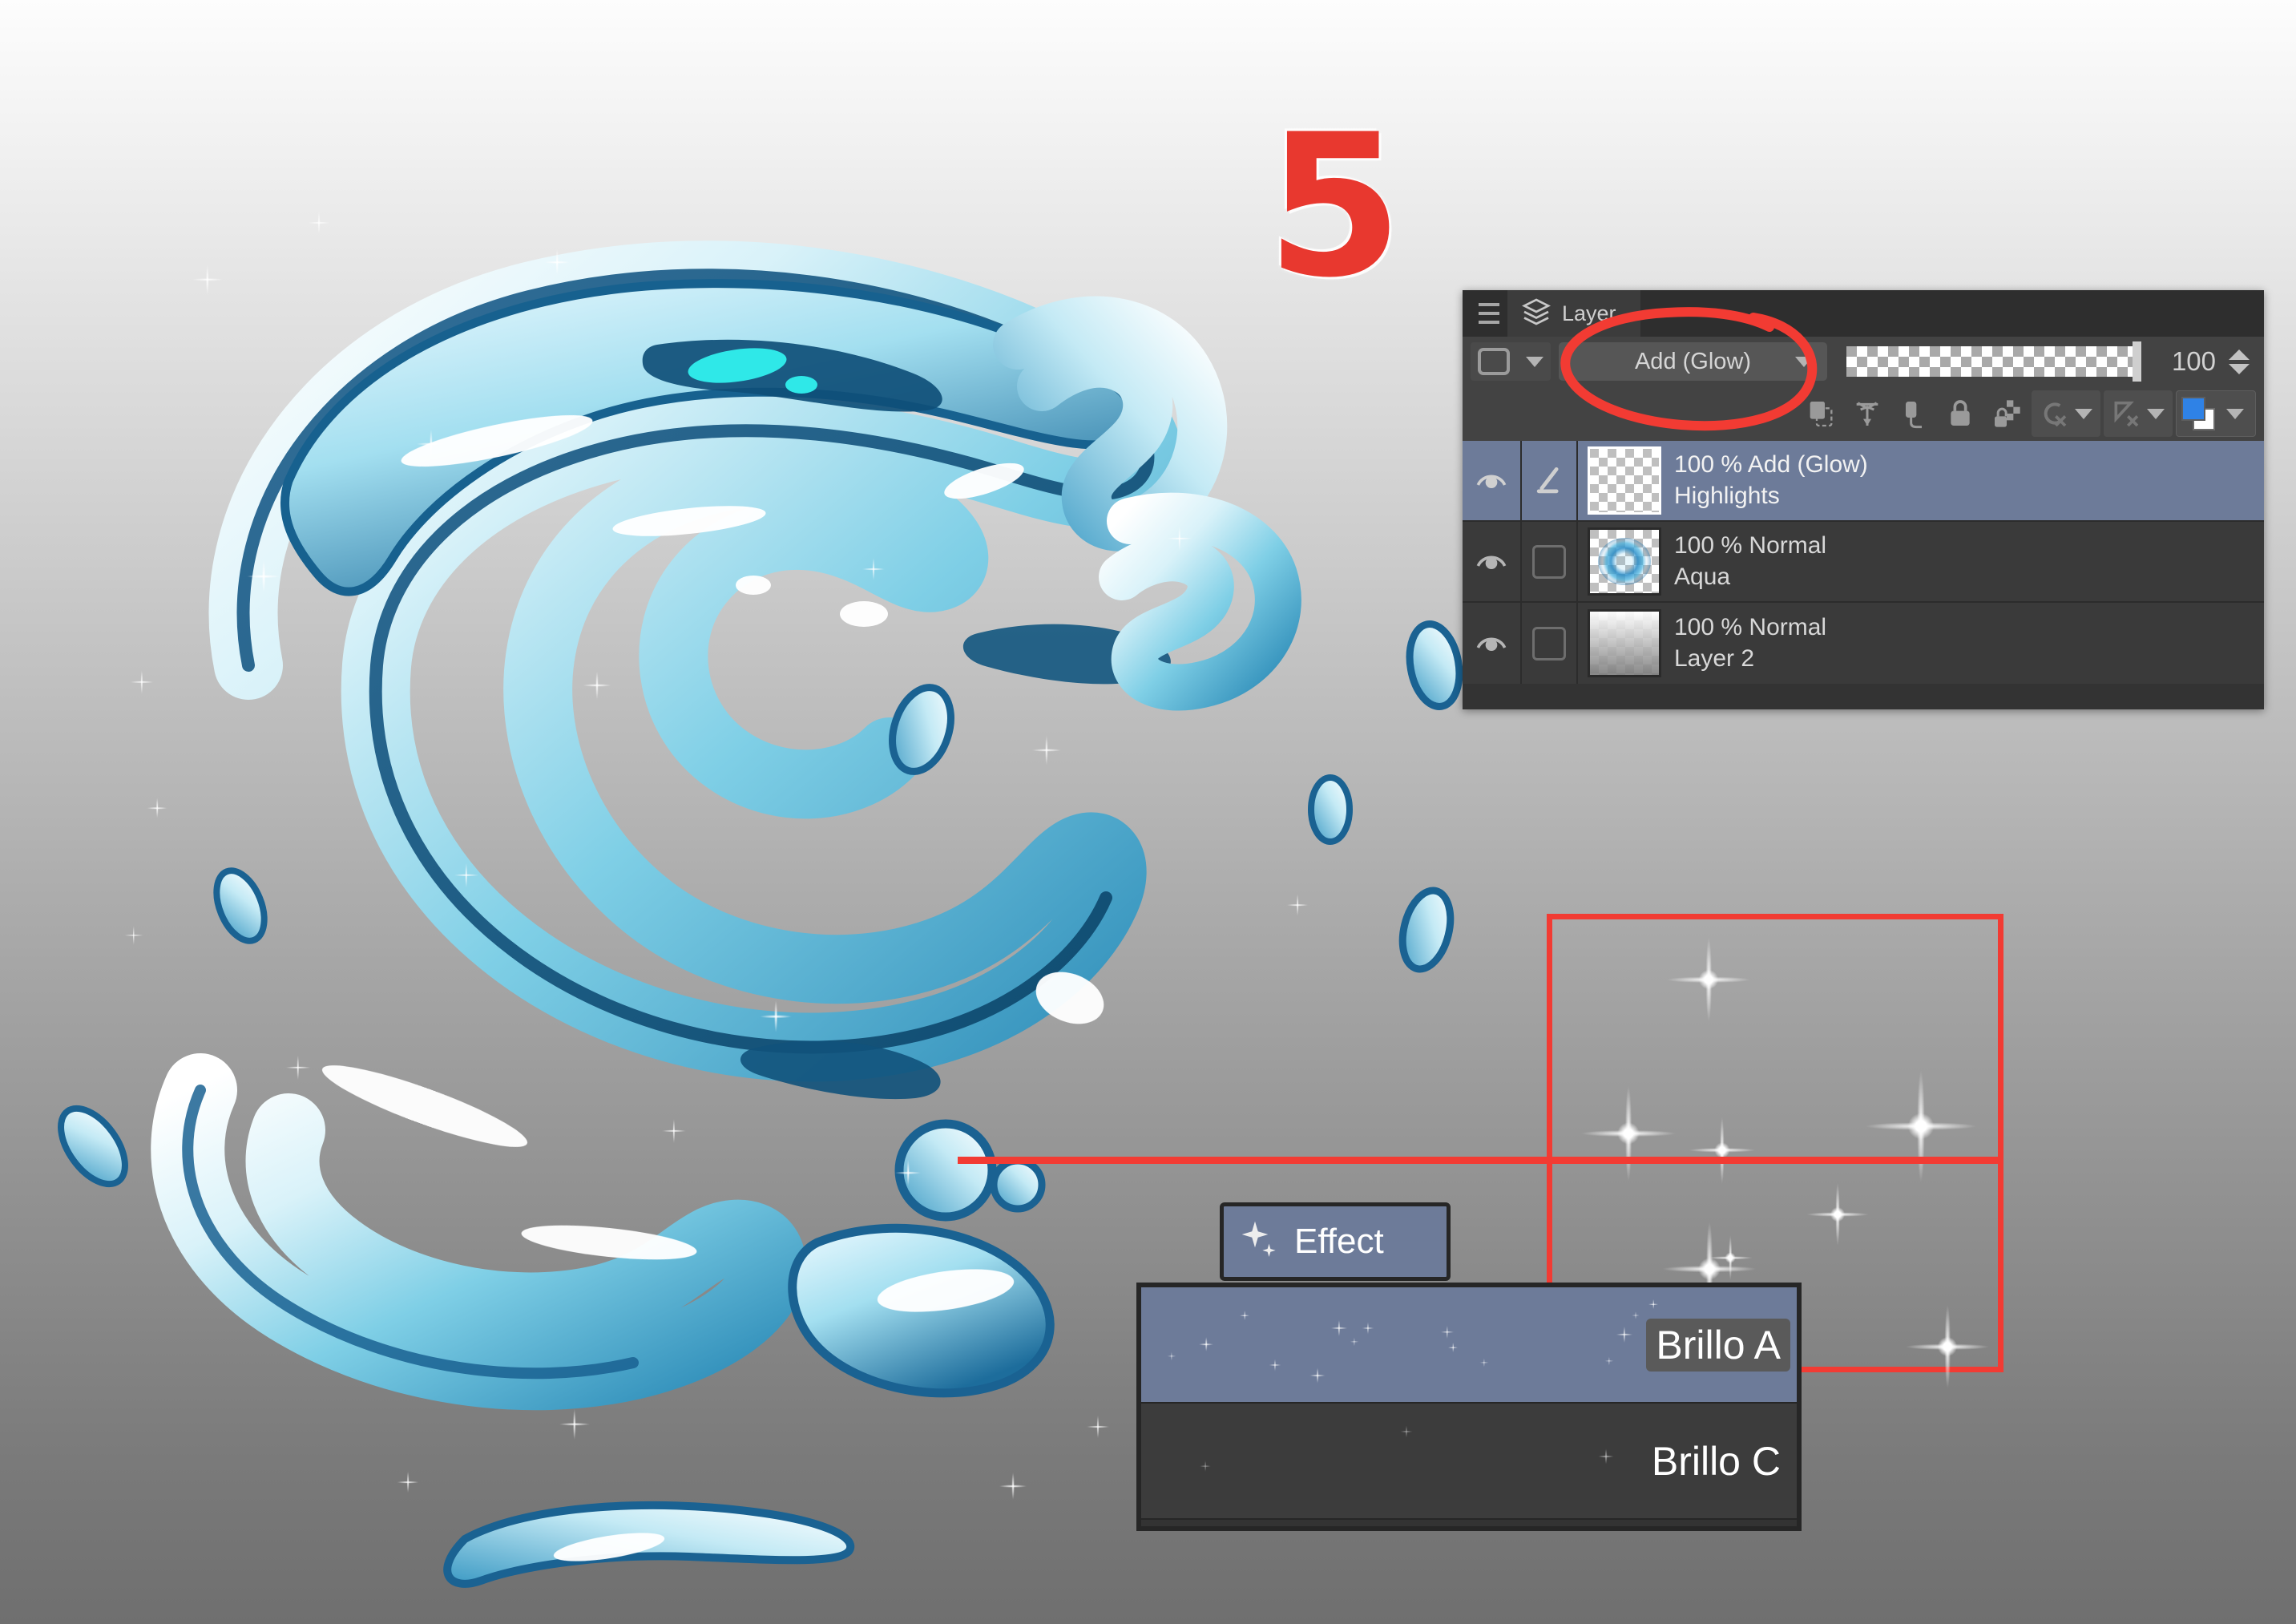  What do you see at coordinates (2125, 413) in the screenshot?
I see `ruler-mask-icon` at bounding box center [2125, 413].